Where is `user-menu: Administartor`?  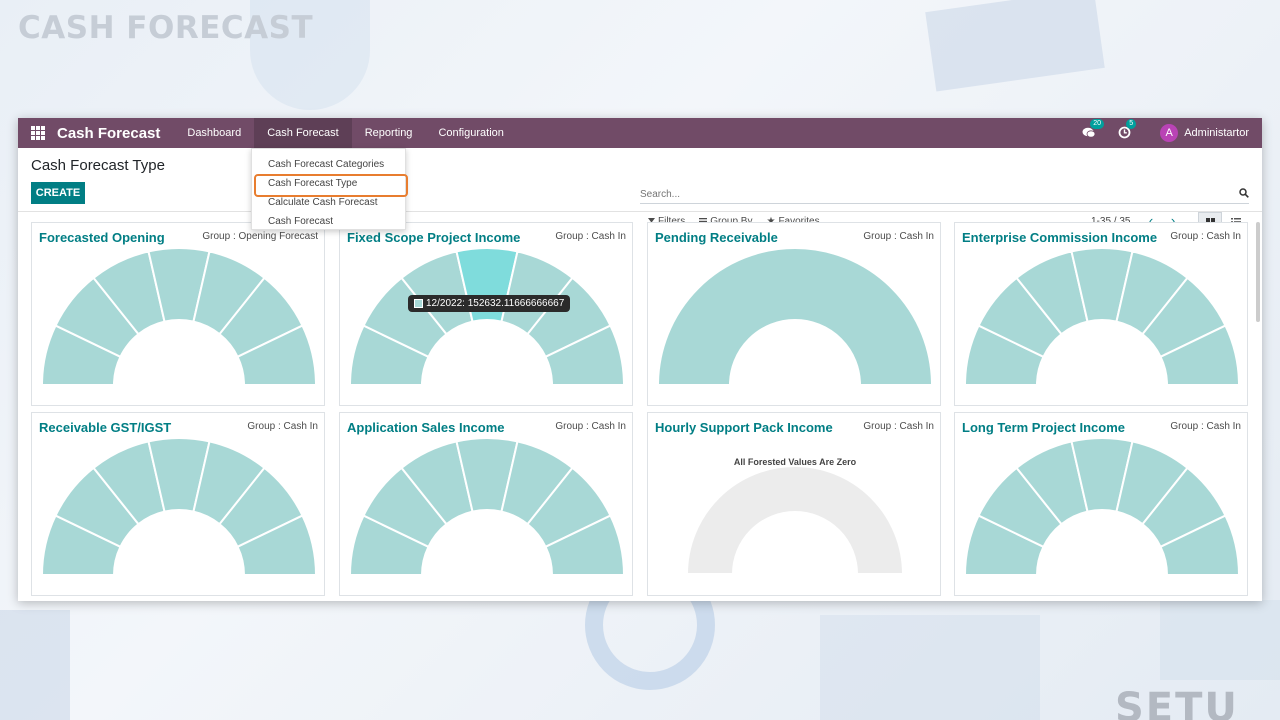
user-menu: Administartor is located at coordinates (1216, 133).